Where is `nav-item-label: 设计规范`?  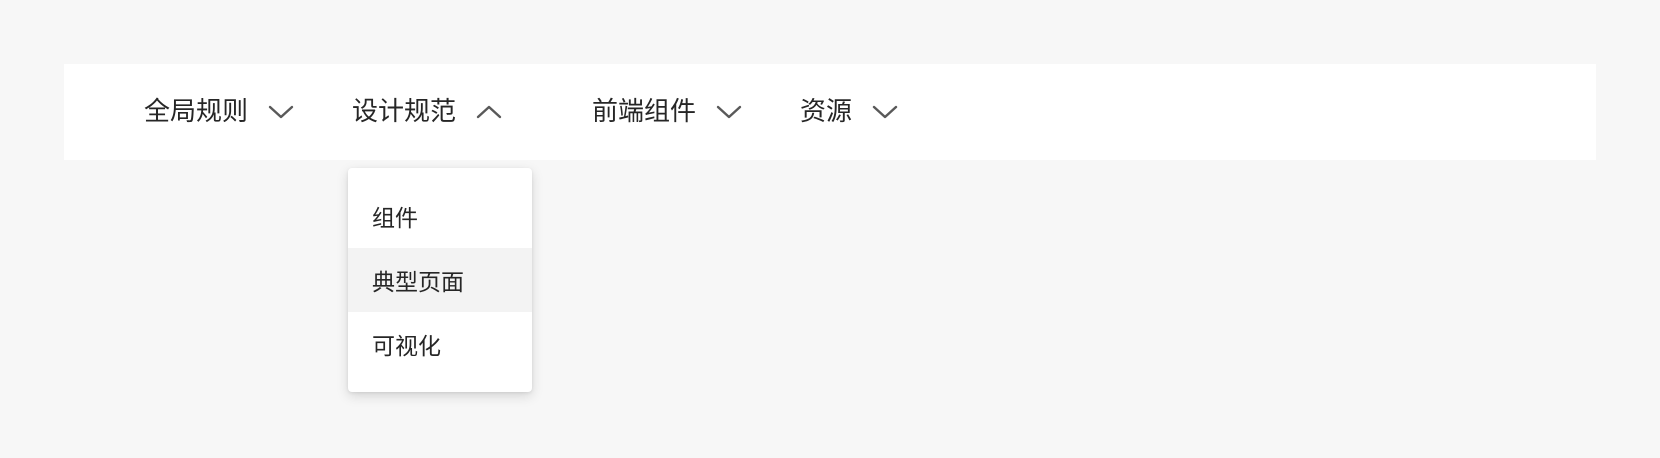 nav-item-label: 设计规范 is located at coordinates (404, 112).